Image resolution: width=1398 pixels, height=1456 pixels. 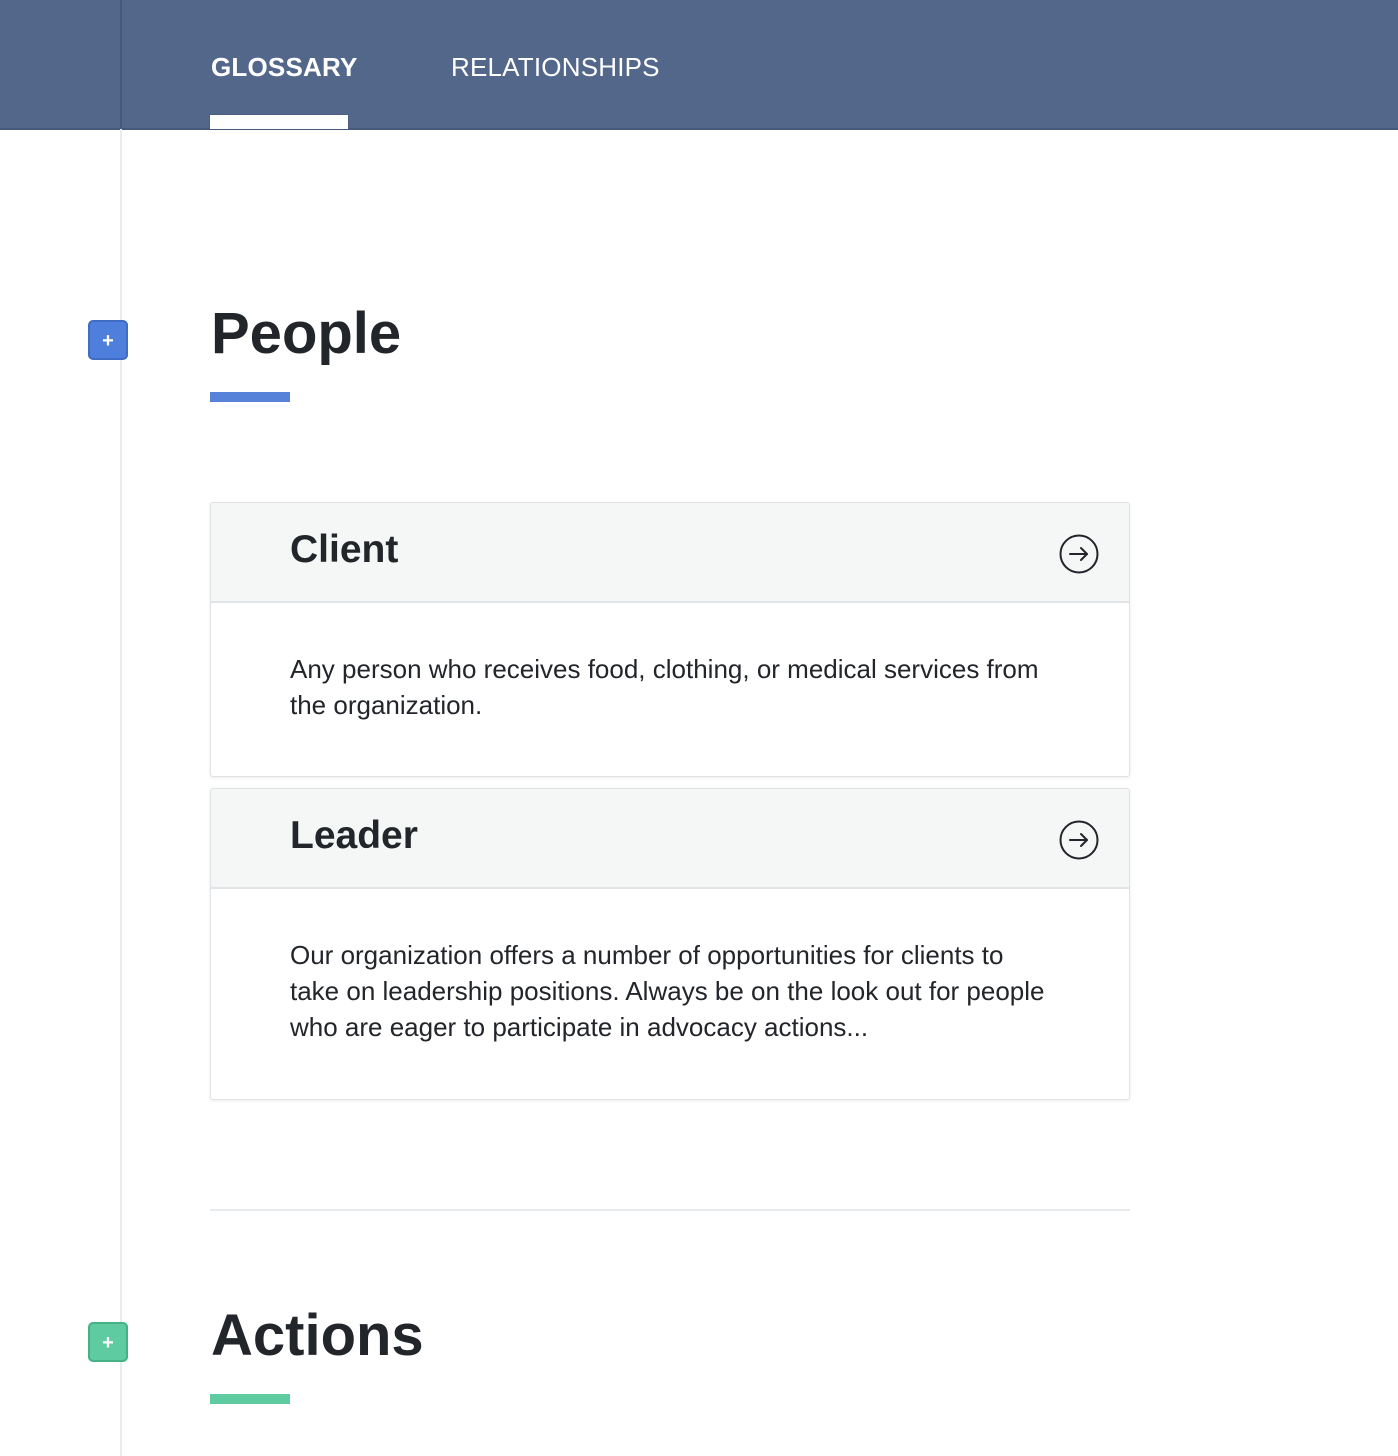 What do you see at coordinates (555, 67) in the screenshot?
I see `tab-relationships: RELATIONSHIPS` at bounding box center [555, 67].